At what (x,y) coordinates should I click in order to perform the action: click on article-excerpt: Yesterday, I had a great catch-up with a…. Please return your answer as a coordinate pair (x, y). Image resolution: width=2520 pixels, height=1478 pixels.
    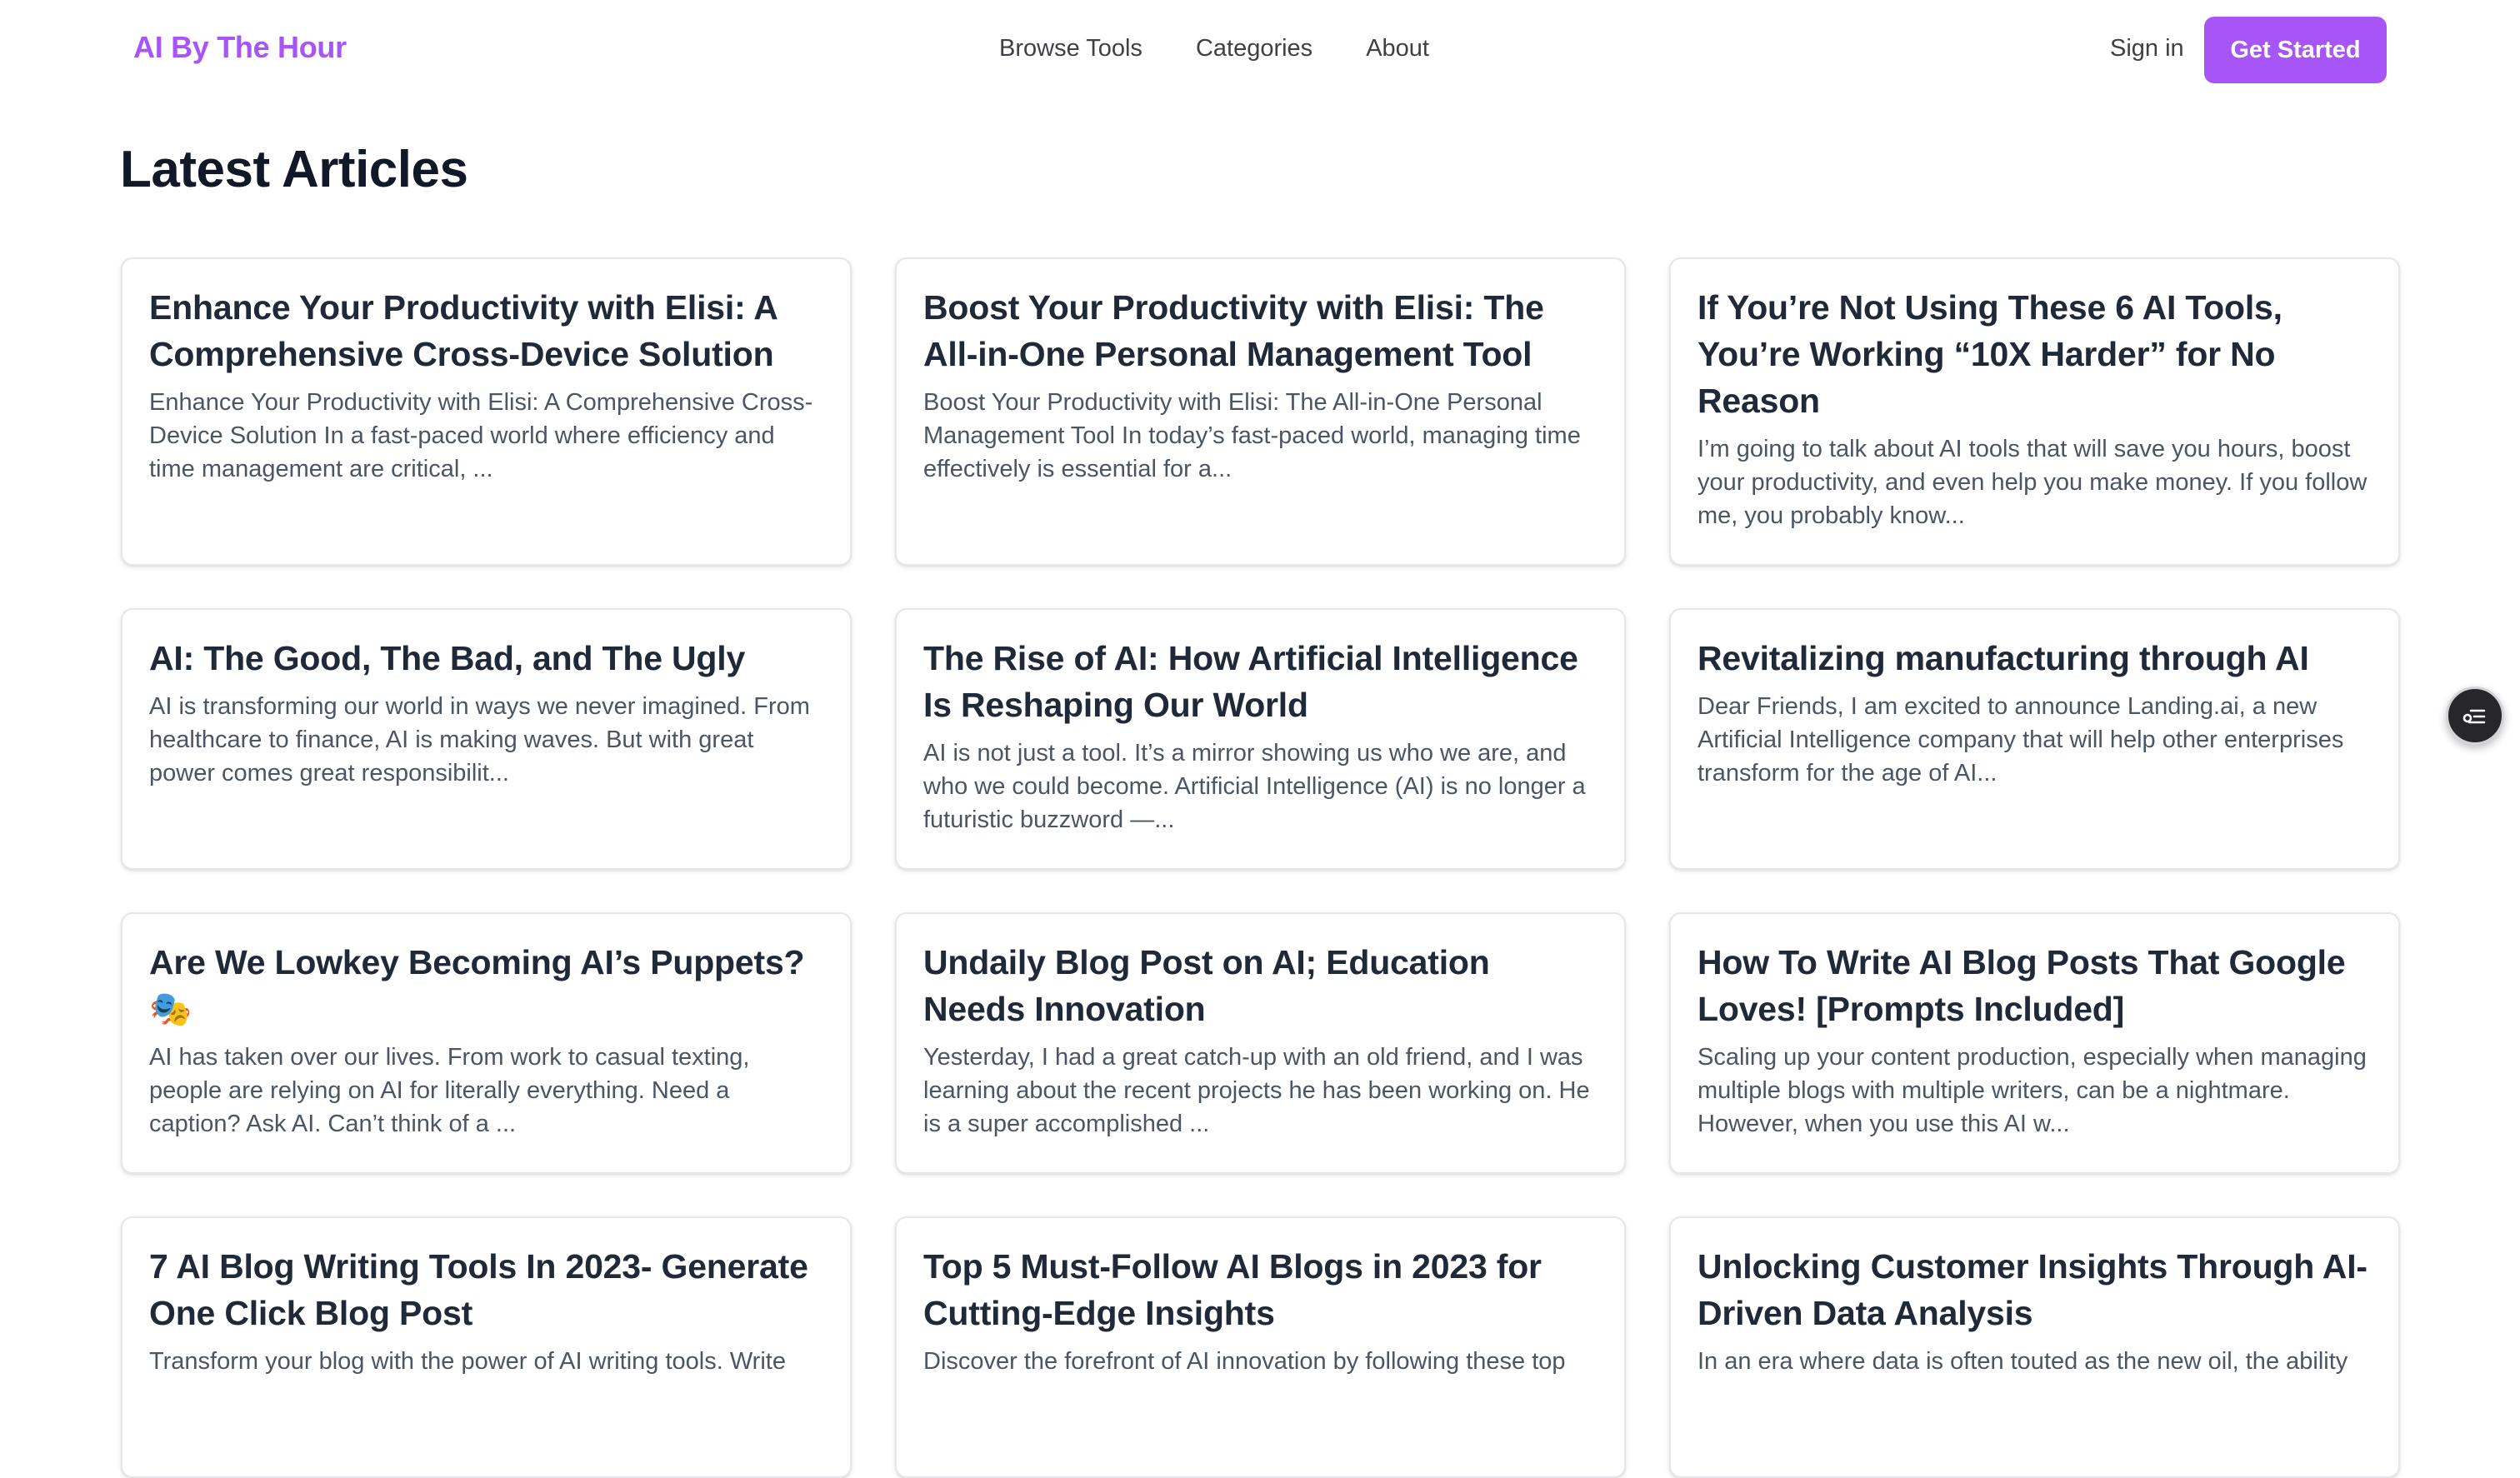
    Looking at the image, I should click on (1256, 1090).